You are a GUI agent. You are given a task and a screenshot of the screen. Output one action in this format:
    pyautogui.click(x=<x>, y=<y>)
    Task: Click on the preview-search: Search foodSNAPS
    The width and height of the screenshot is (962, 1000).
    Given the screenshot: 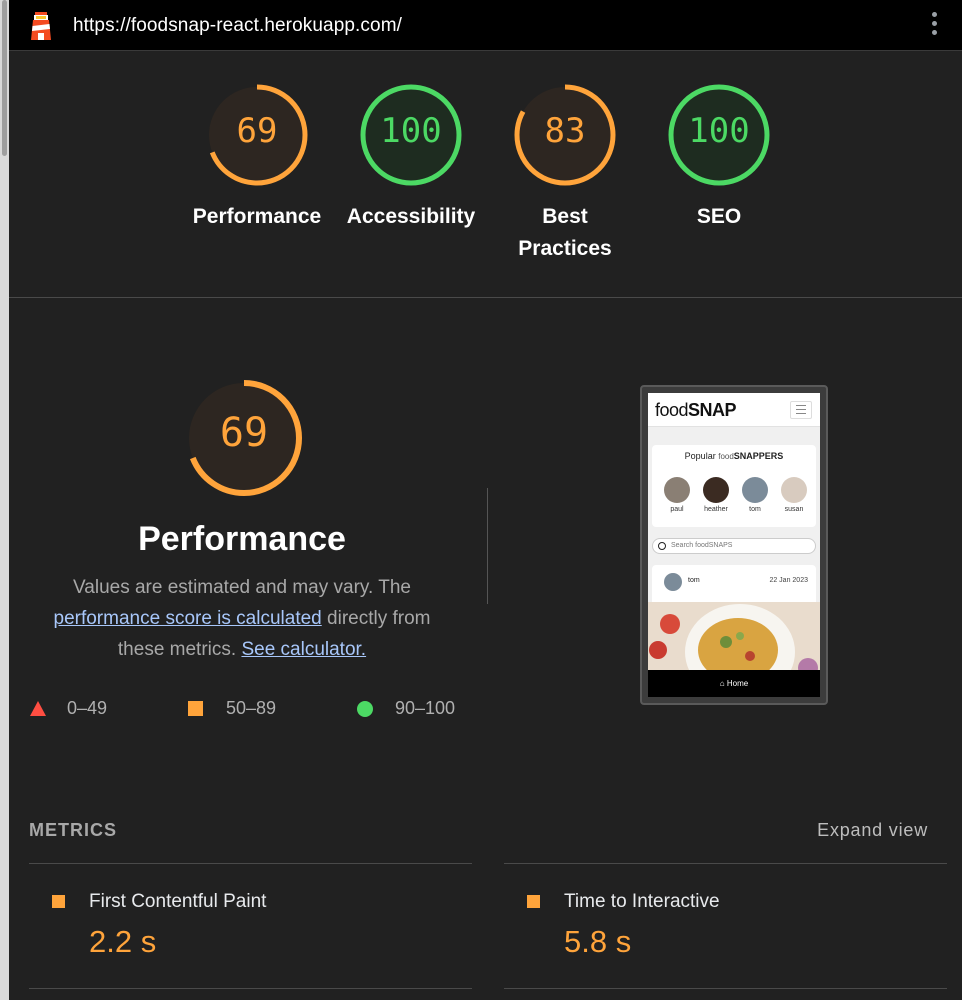 What is the action you would take?
    pyautogui.click(x=734, y=546)
    